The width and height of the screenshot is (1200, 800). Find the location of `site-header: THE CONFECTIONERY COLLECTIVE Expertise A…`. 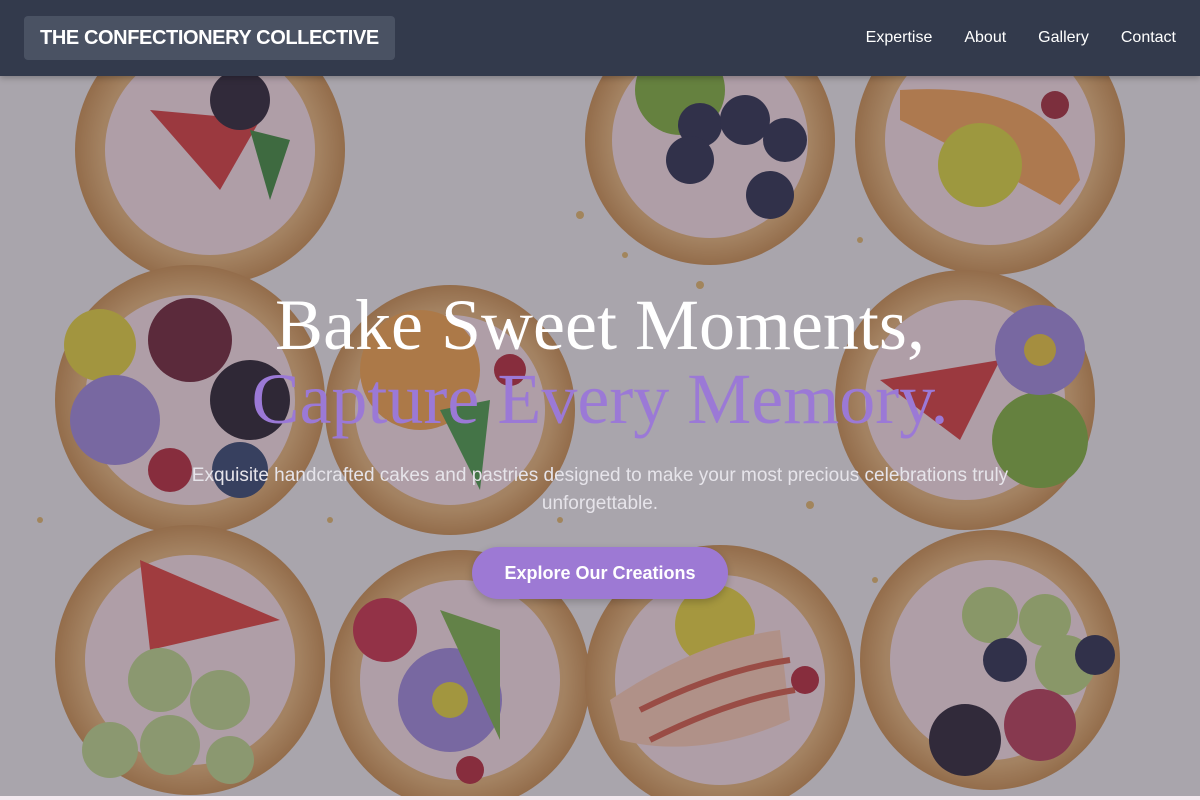

site-header: THE CONFECTIONERY COLLECTIVE Expertise A… is located at coordinates (600, 38).